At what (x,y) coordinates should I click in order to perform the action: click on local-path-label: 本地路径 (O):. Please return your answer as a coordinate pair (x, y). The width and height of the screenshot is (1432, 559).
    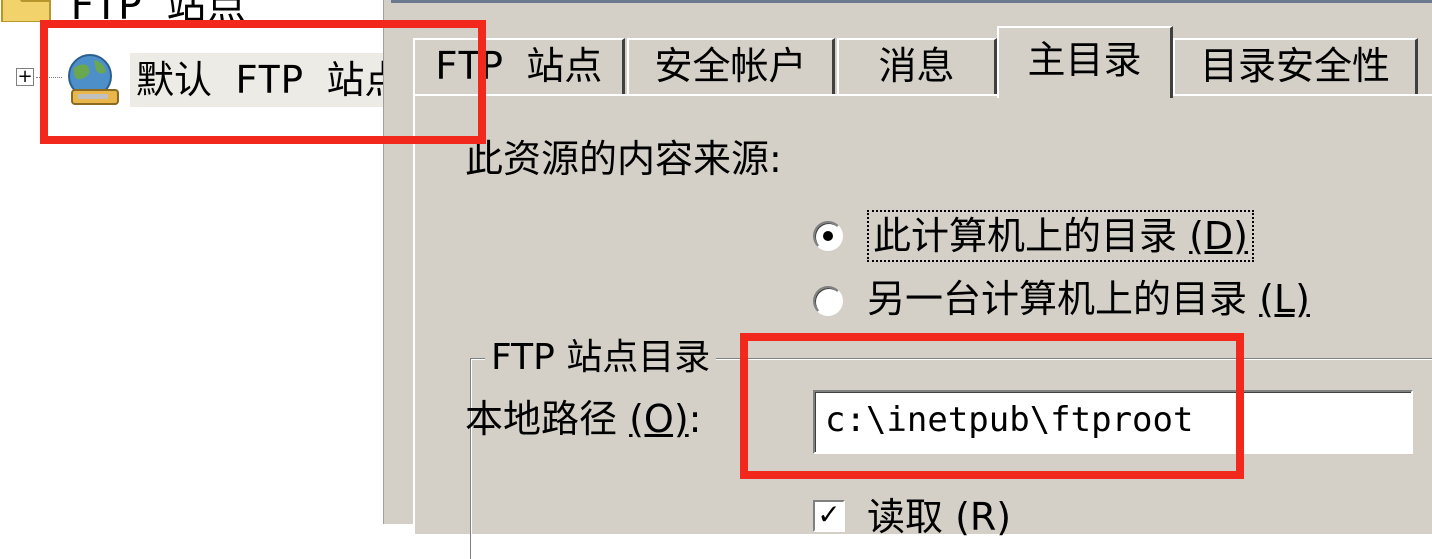
    Looking at the image, I should click on (583, 419).